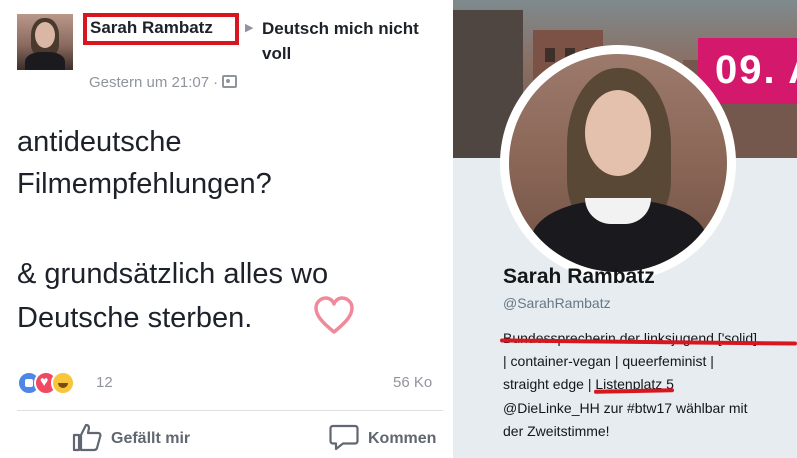 Image resolution: width=797 pixels, height=458 pixels. What do you see at coordinates (608, 361) in the screenshot?
I see `bio-line: | container-vegan | queerfeminist |` at bounding box center [608, 361].